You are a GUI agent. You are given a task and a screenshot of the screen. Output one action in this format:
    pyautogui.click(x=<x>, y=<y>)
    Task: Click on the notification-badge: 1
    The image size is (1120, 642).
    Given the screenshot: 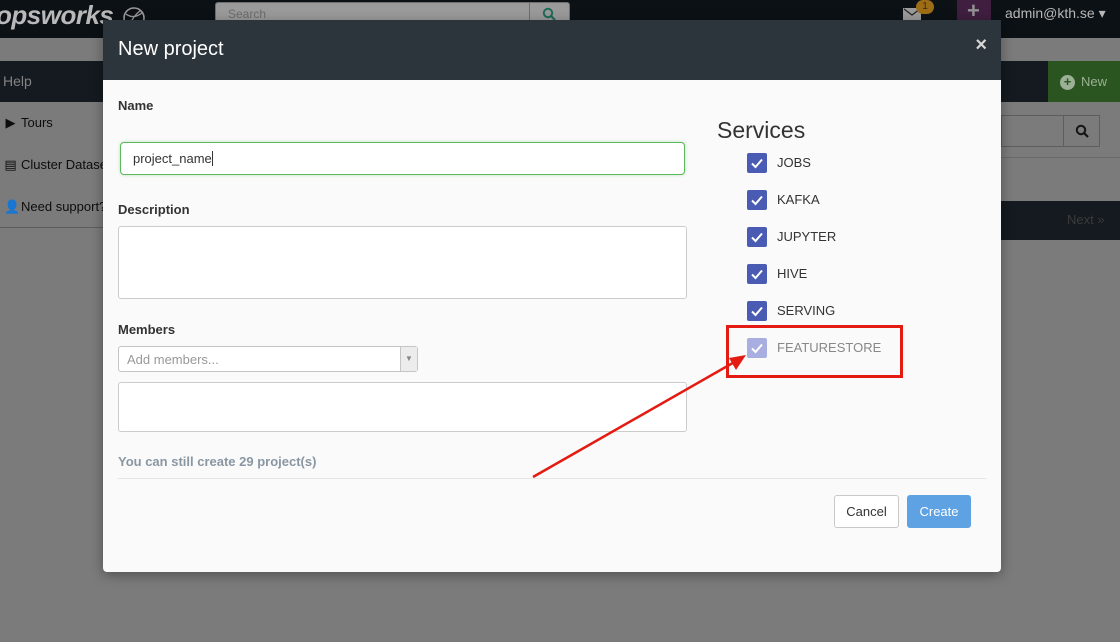 What is the action you would take?
    pyautogui.click(x=925, y=7)
    